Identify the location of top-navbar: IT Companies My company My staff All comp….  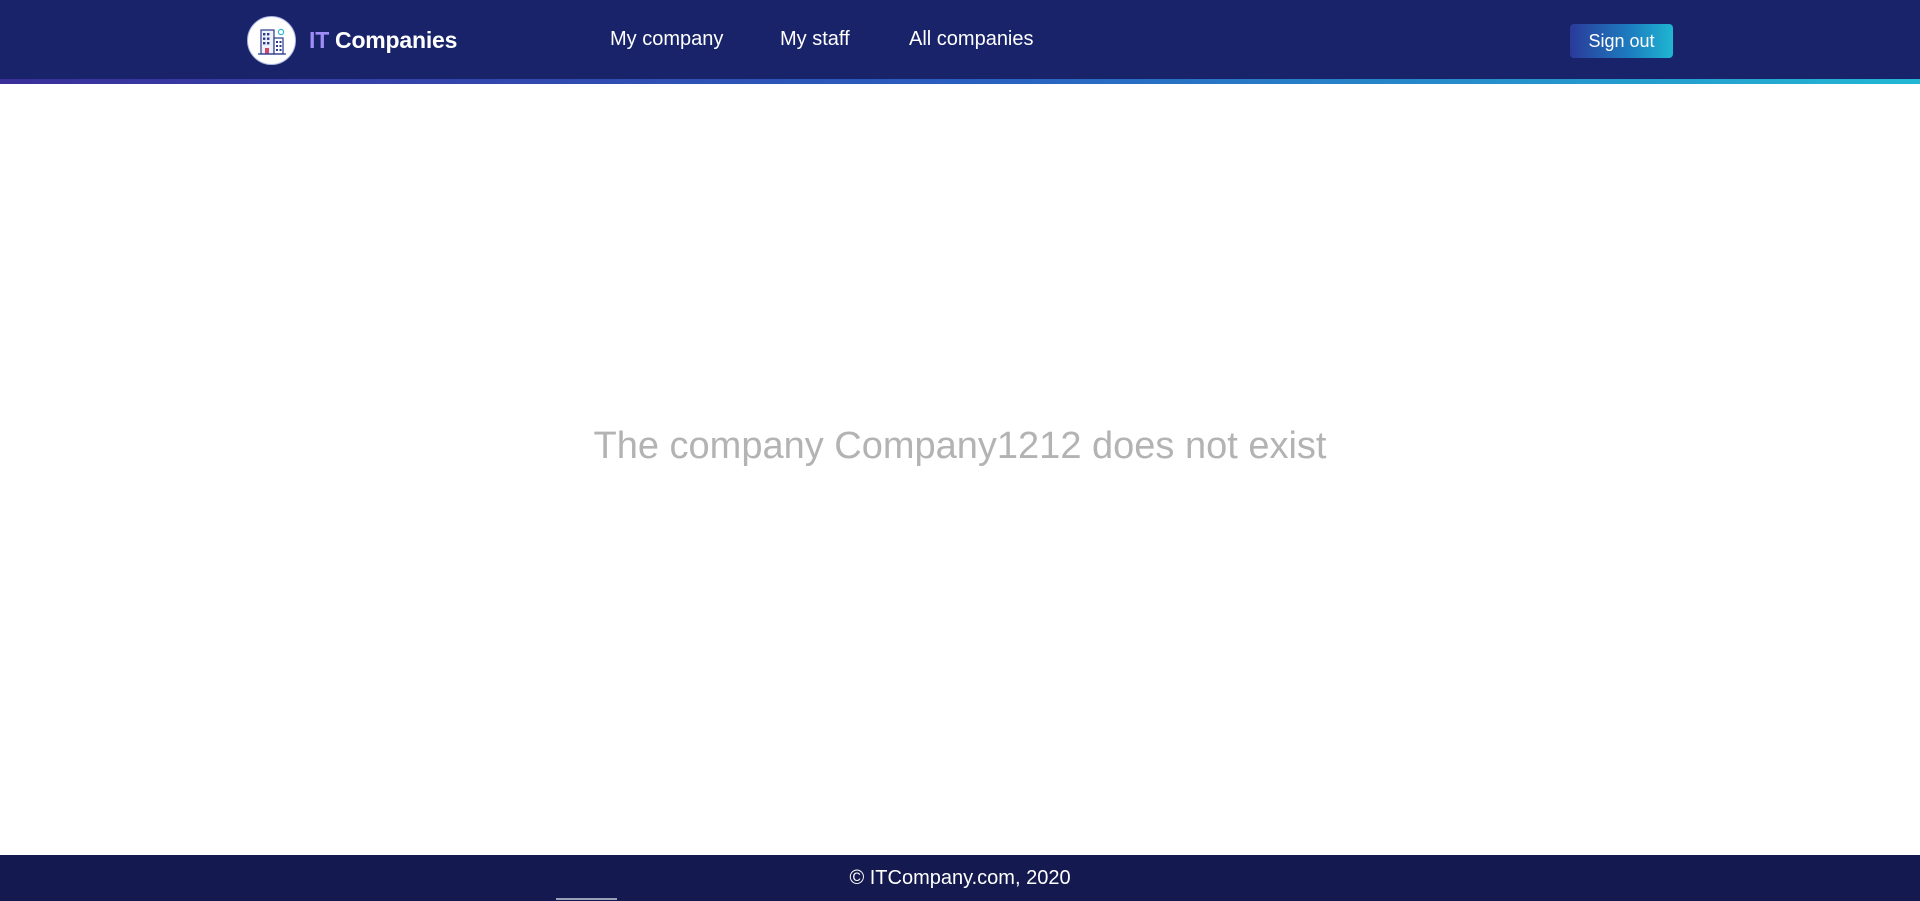
(960, 39).